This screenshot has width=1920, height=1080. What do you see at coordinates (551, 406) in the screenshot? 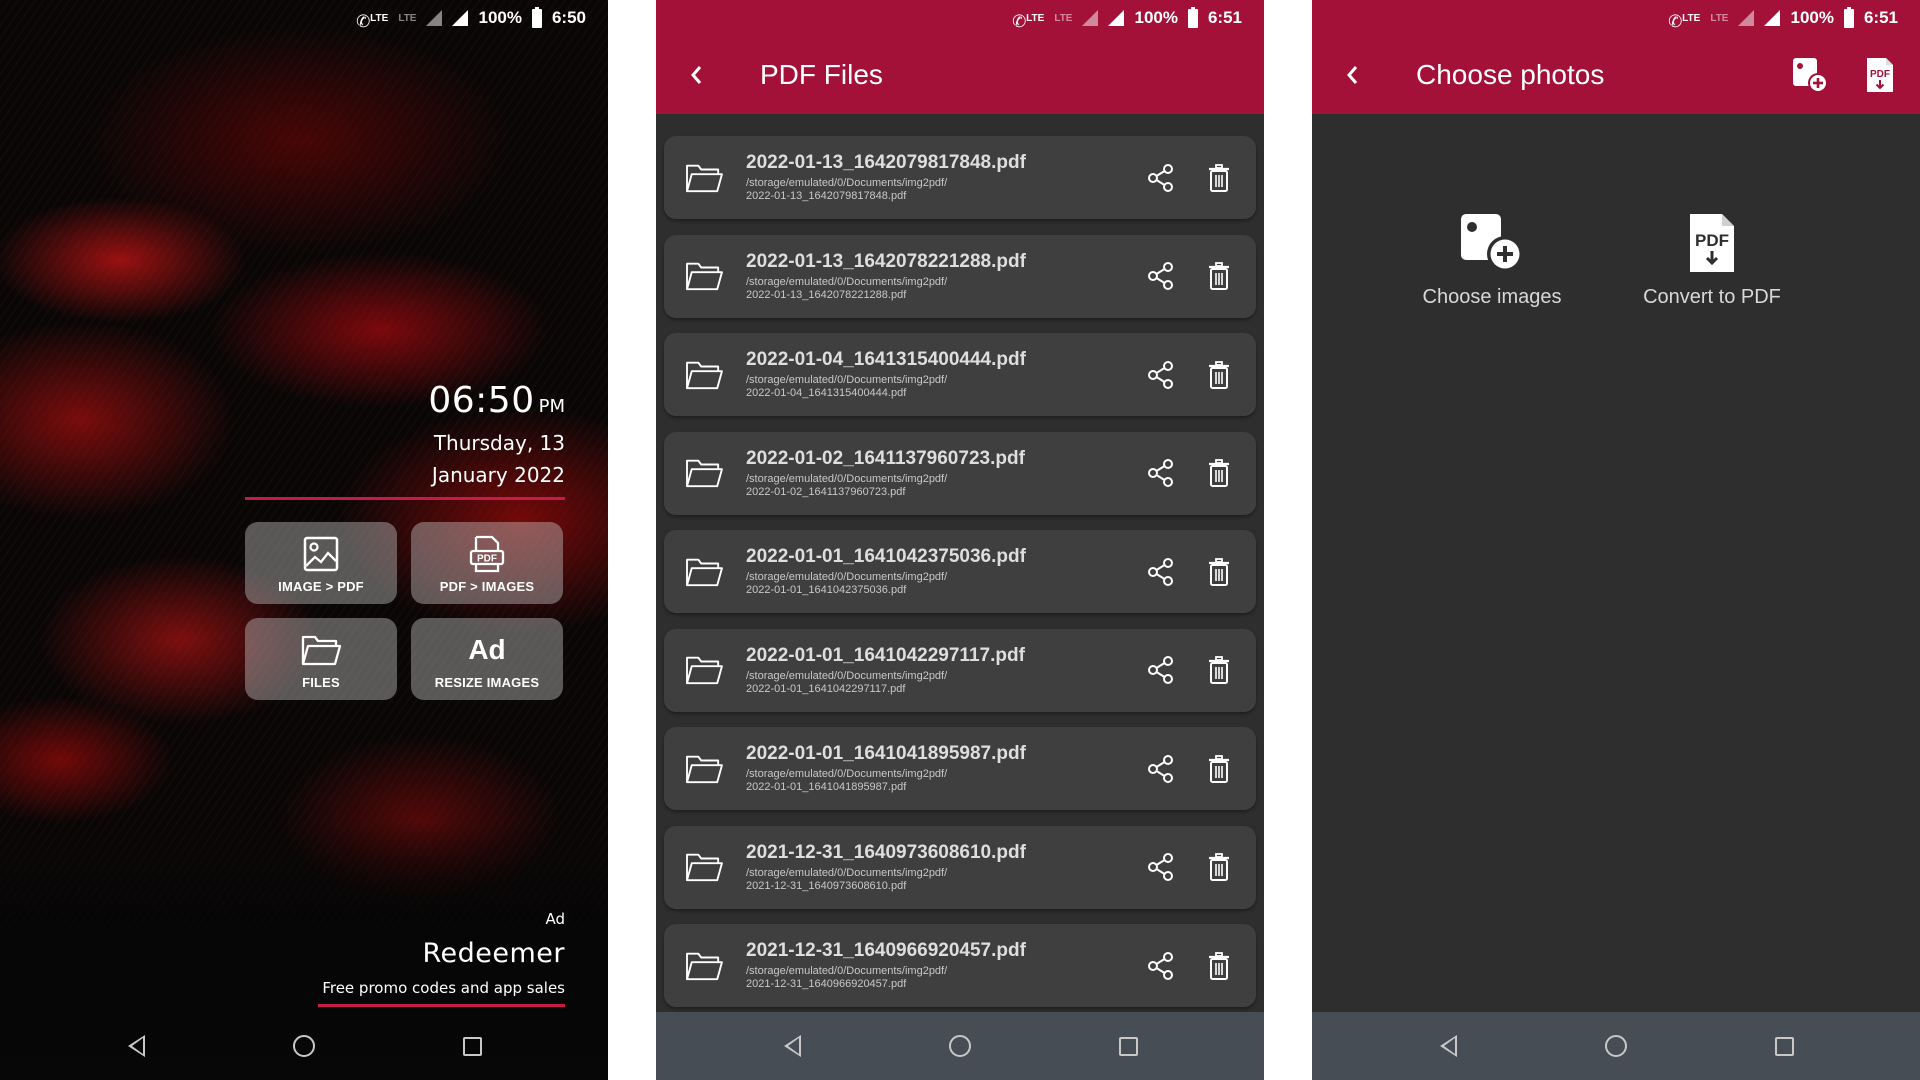
I see `clock-ampm: PM` at bounding box center [551, 406].